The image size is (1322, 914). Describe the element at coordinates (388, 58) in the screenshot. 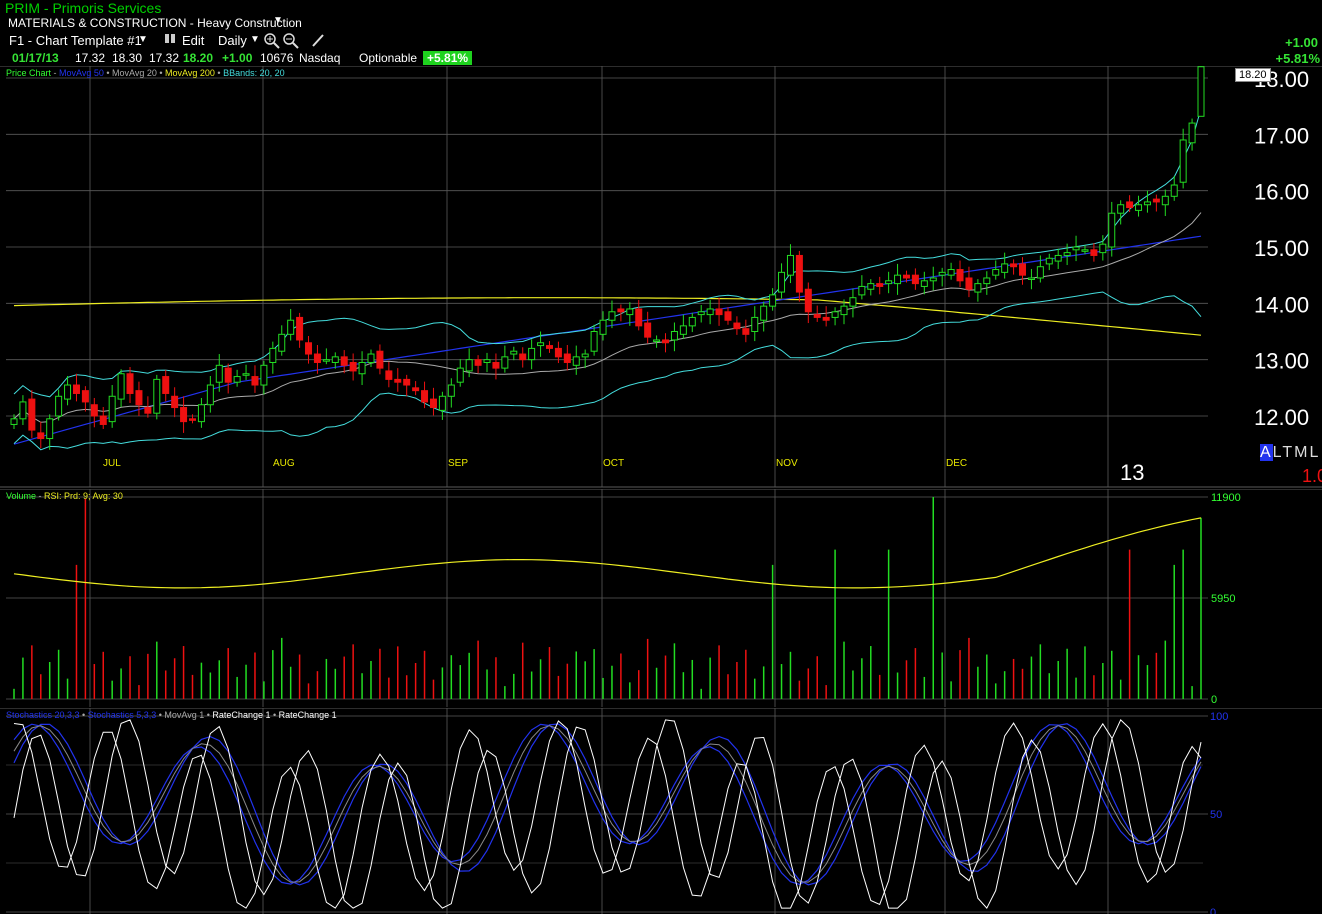

I see `optionable-label: Optionable` at that location.